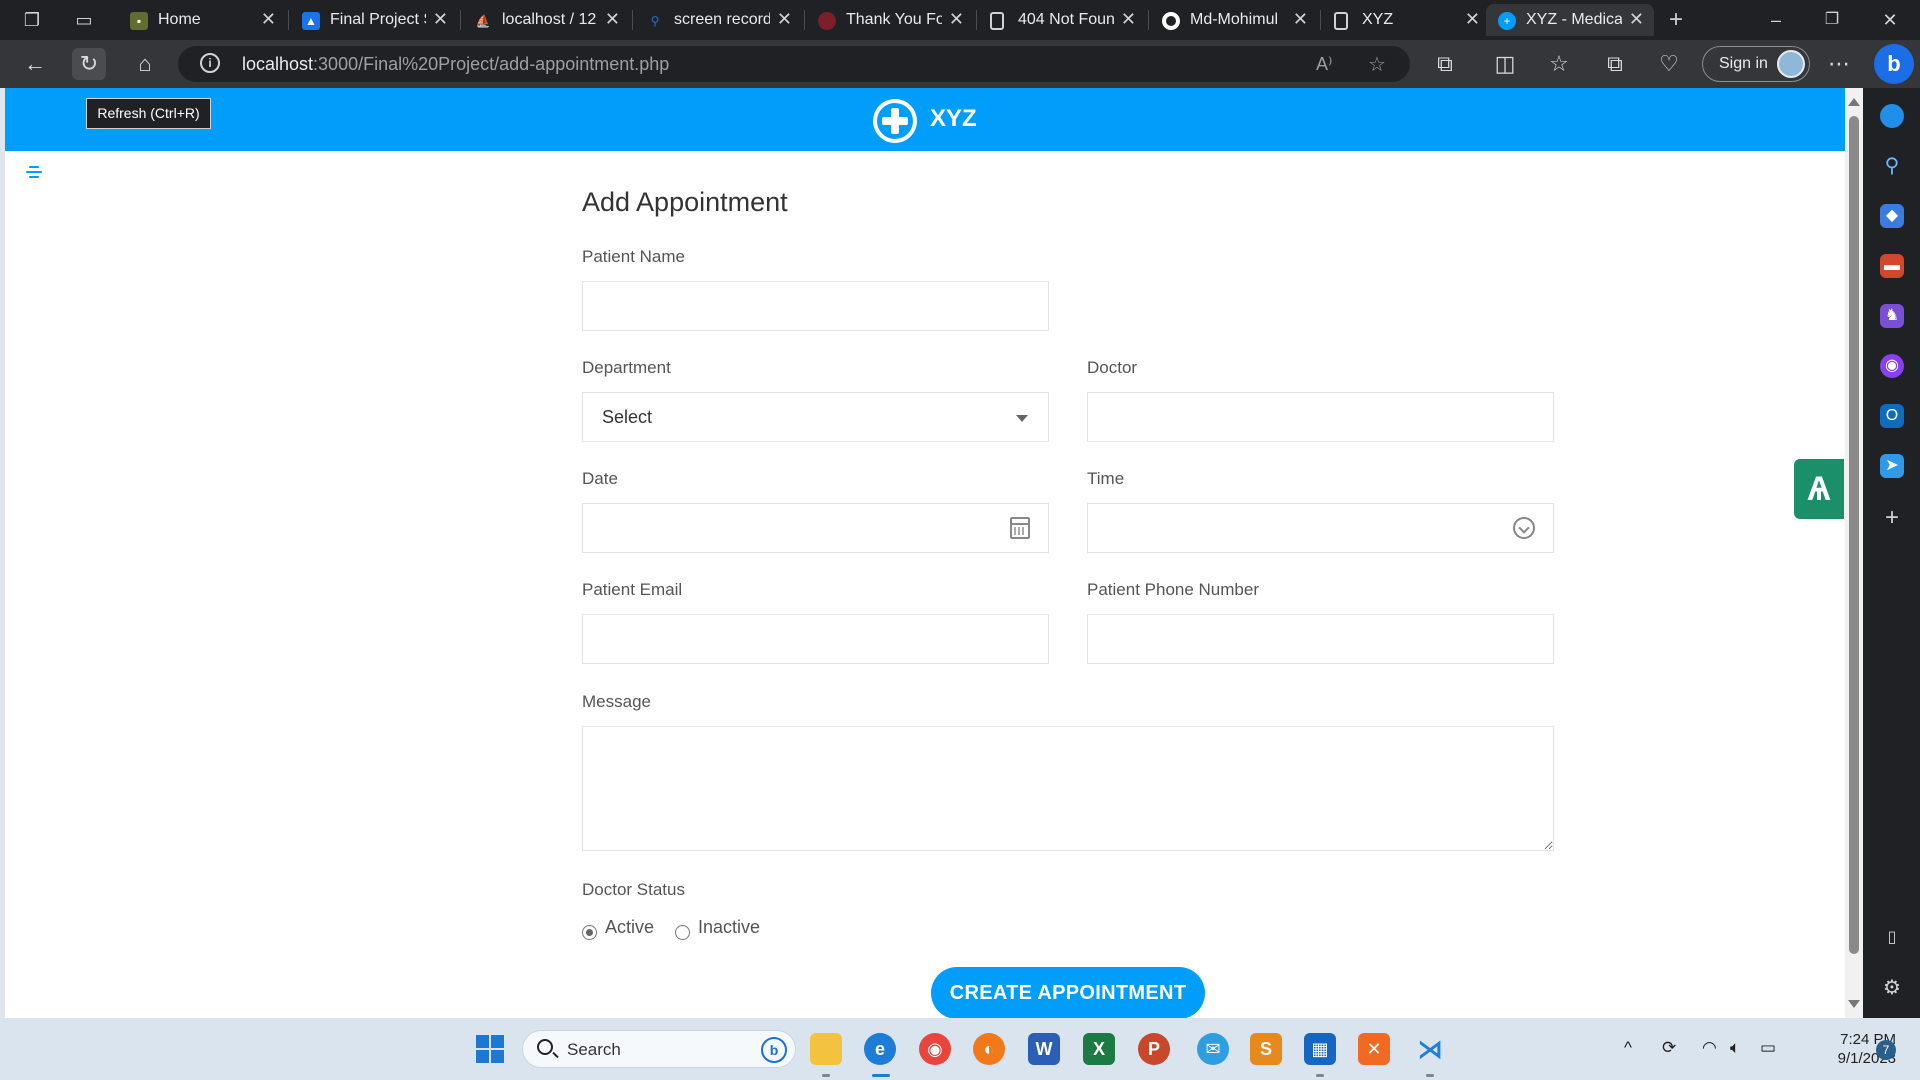 The height and width of the screenshot is (1080, 1920). What do you see at coordinates (1892, 116) in the screenshot?
I see `bell-icon` at bounding box center [1892, 116].